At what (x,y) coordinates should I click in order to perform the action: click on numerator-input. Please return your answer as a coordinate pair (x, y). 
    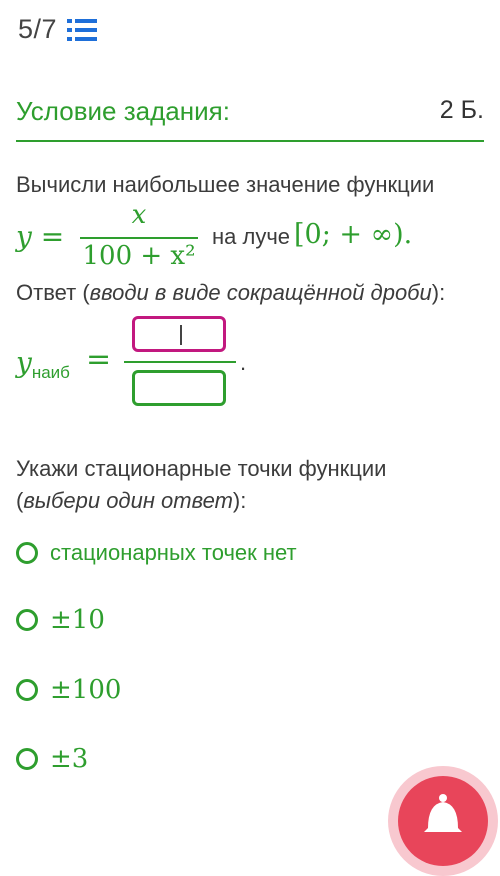
    Looking at the image, I should click on (179, 334).